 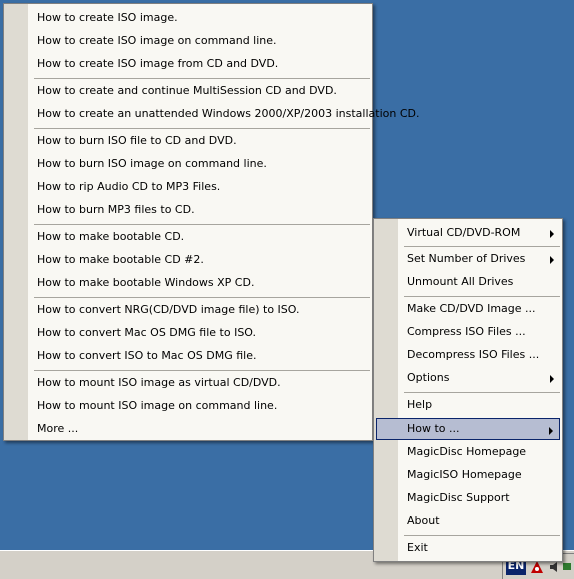 What do you see at coordinates (188, 237) in the screenshot?
I see `menu-item-bootable-cd: How to make bootable CD.` at bounding box center [188, 237].